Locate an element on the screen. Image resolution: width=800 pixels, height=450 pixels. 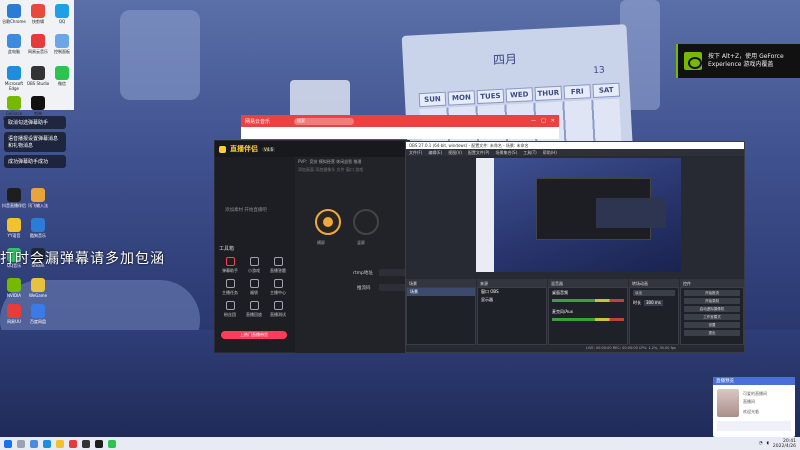
zhibo-header: 直播伴侣 V4.6 is located at coordinates (312, 149).